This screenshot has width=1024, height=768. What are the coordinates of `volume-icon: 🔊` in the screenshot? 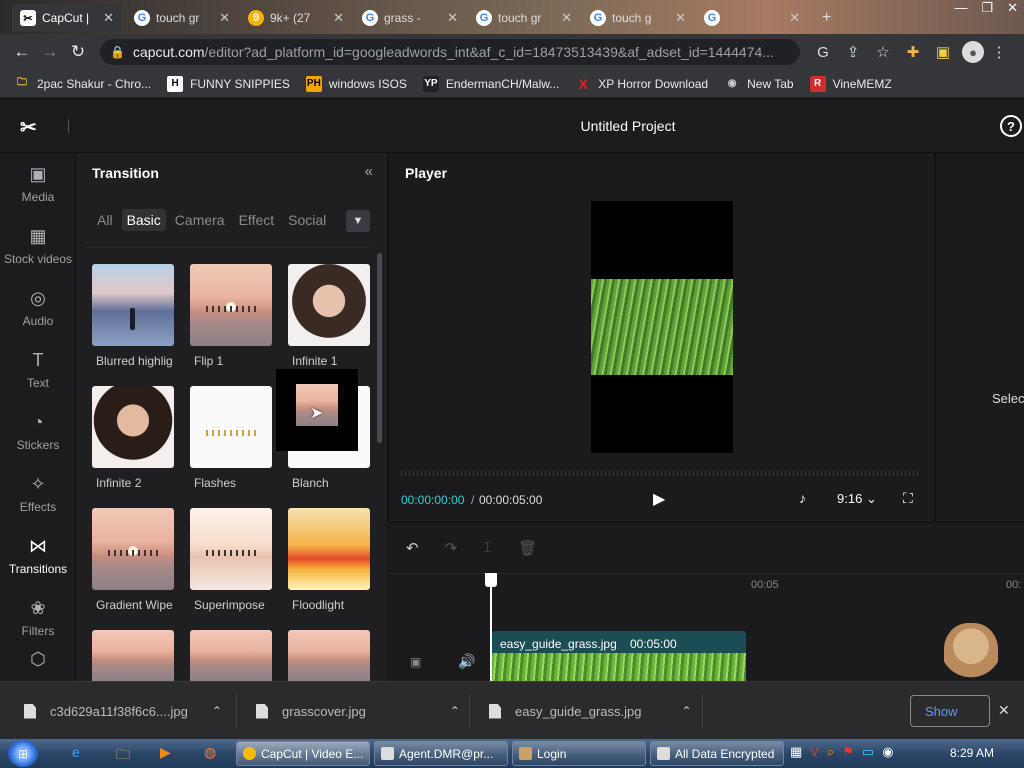 It's located at (466, 661).